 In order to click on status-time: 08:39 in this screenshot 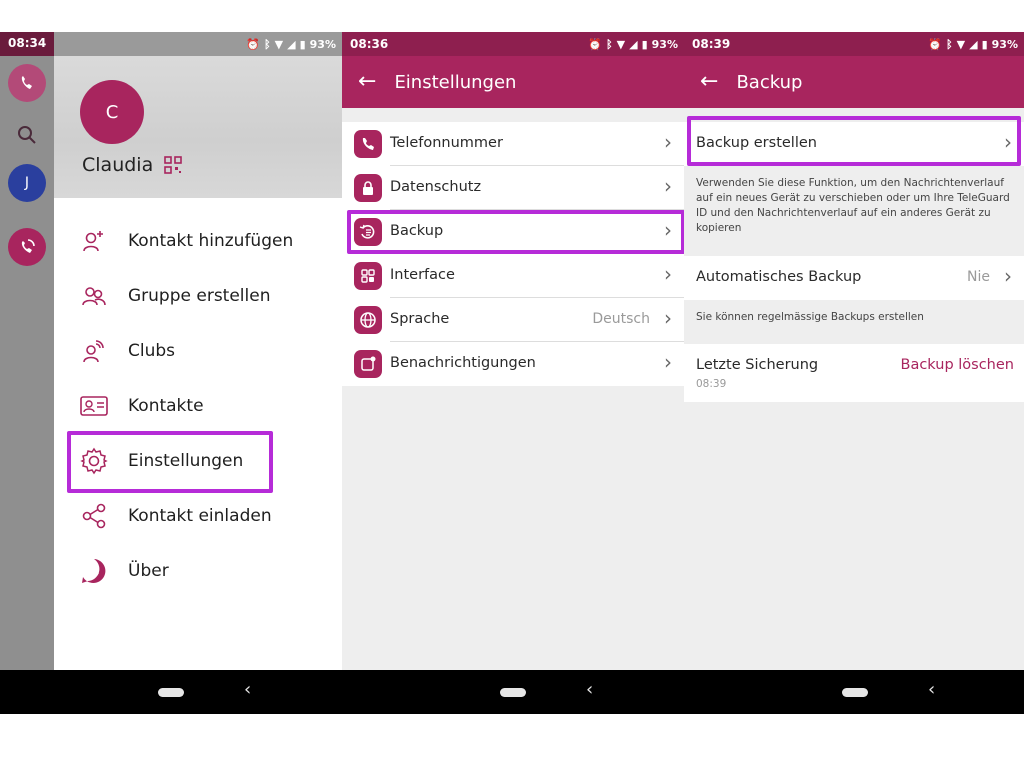, I will do `click(711, 44)`.